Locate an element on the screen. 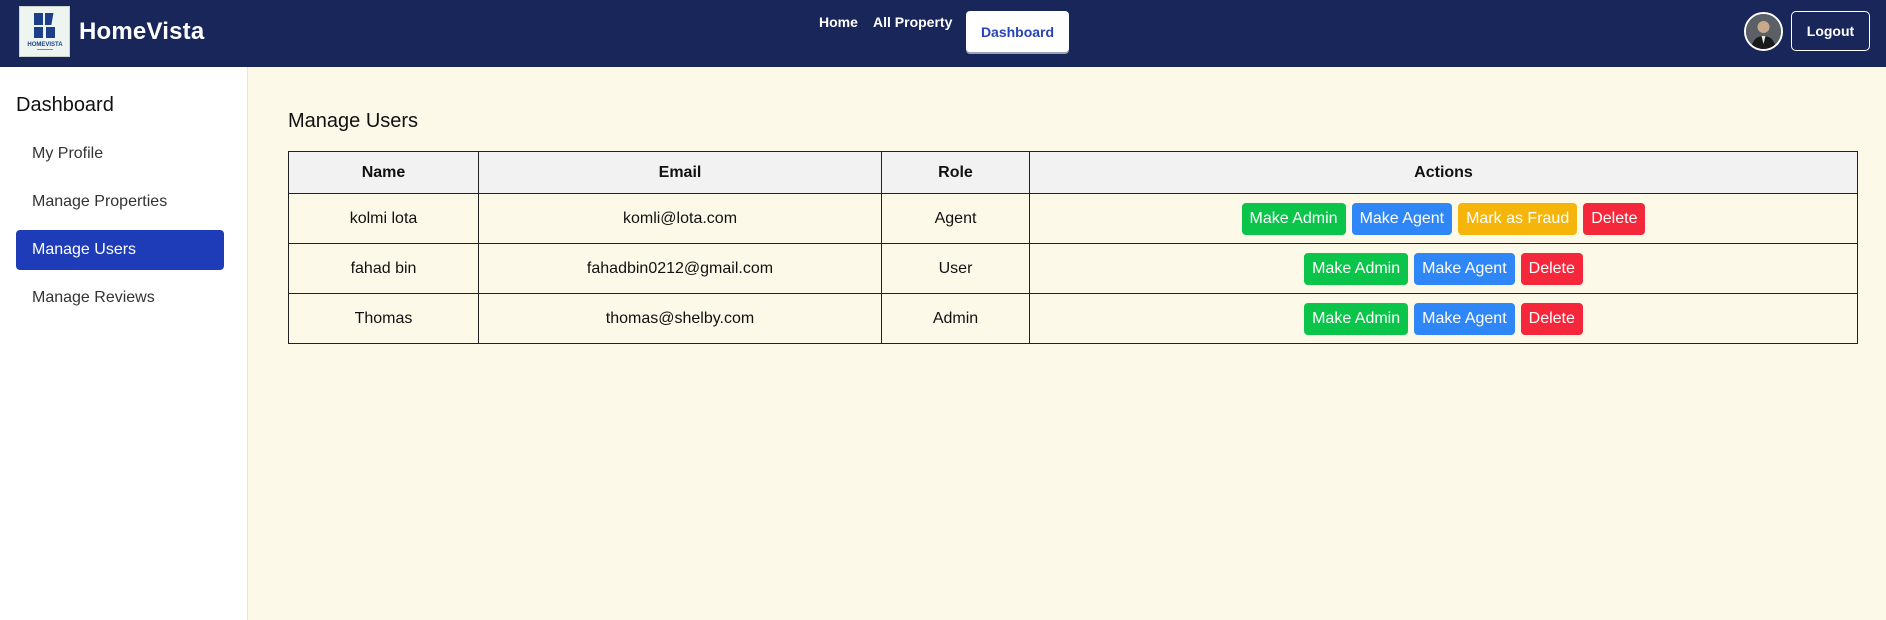 The width and height of the screenshot is (1886, 620). sidebar-item-manage-users: Manage Users is located at coordinates (120, 250).